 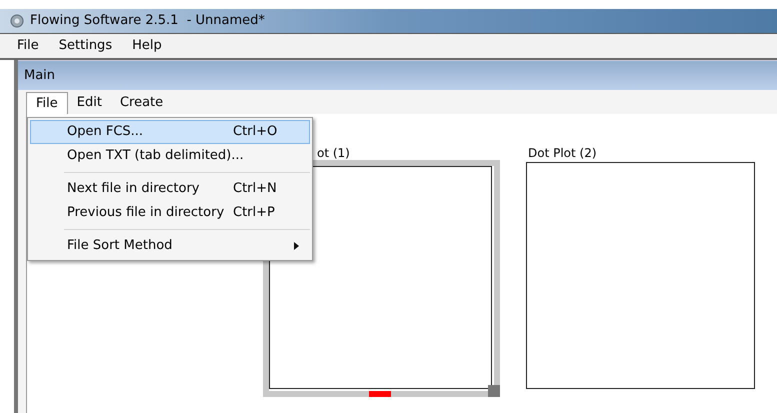 I want to click on position-handle, so click(x=380, y=394).